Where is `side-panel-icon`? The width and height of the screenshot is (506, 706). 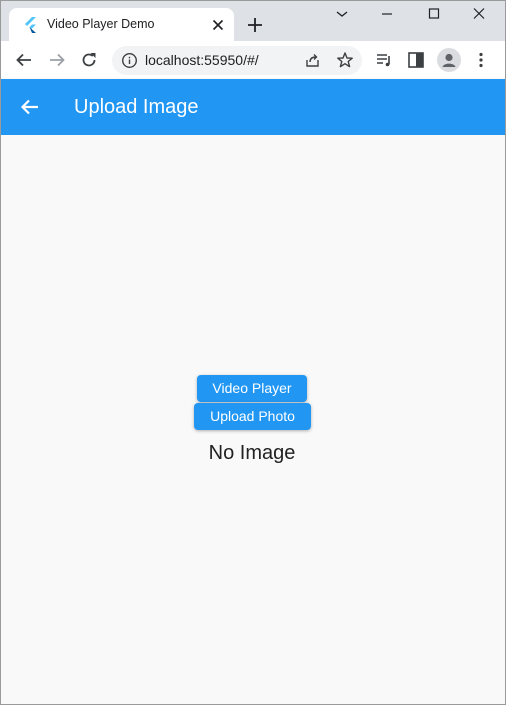 side-panel-icon is located at coordinates (416, 60).